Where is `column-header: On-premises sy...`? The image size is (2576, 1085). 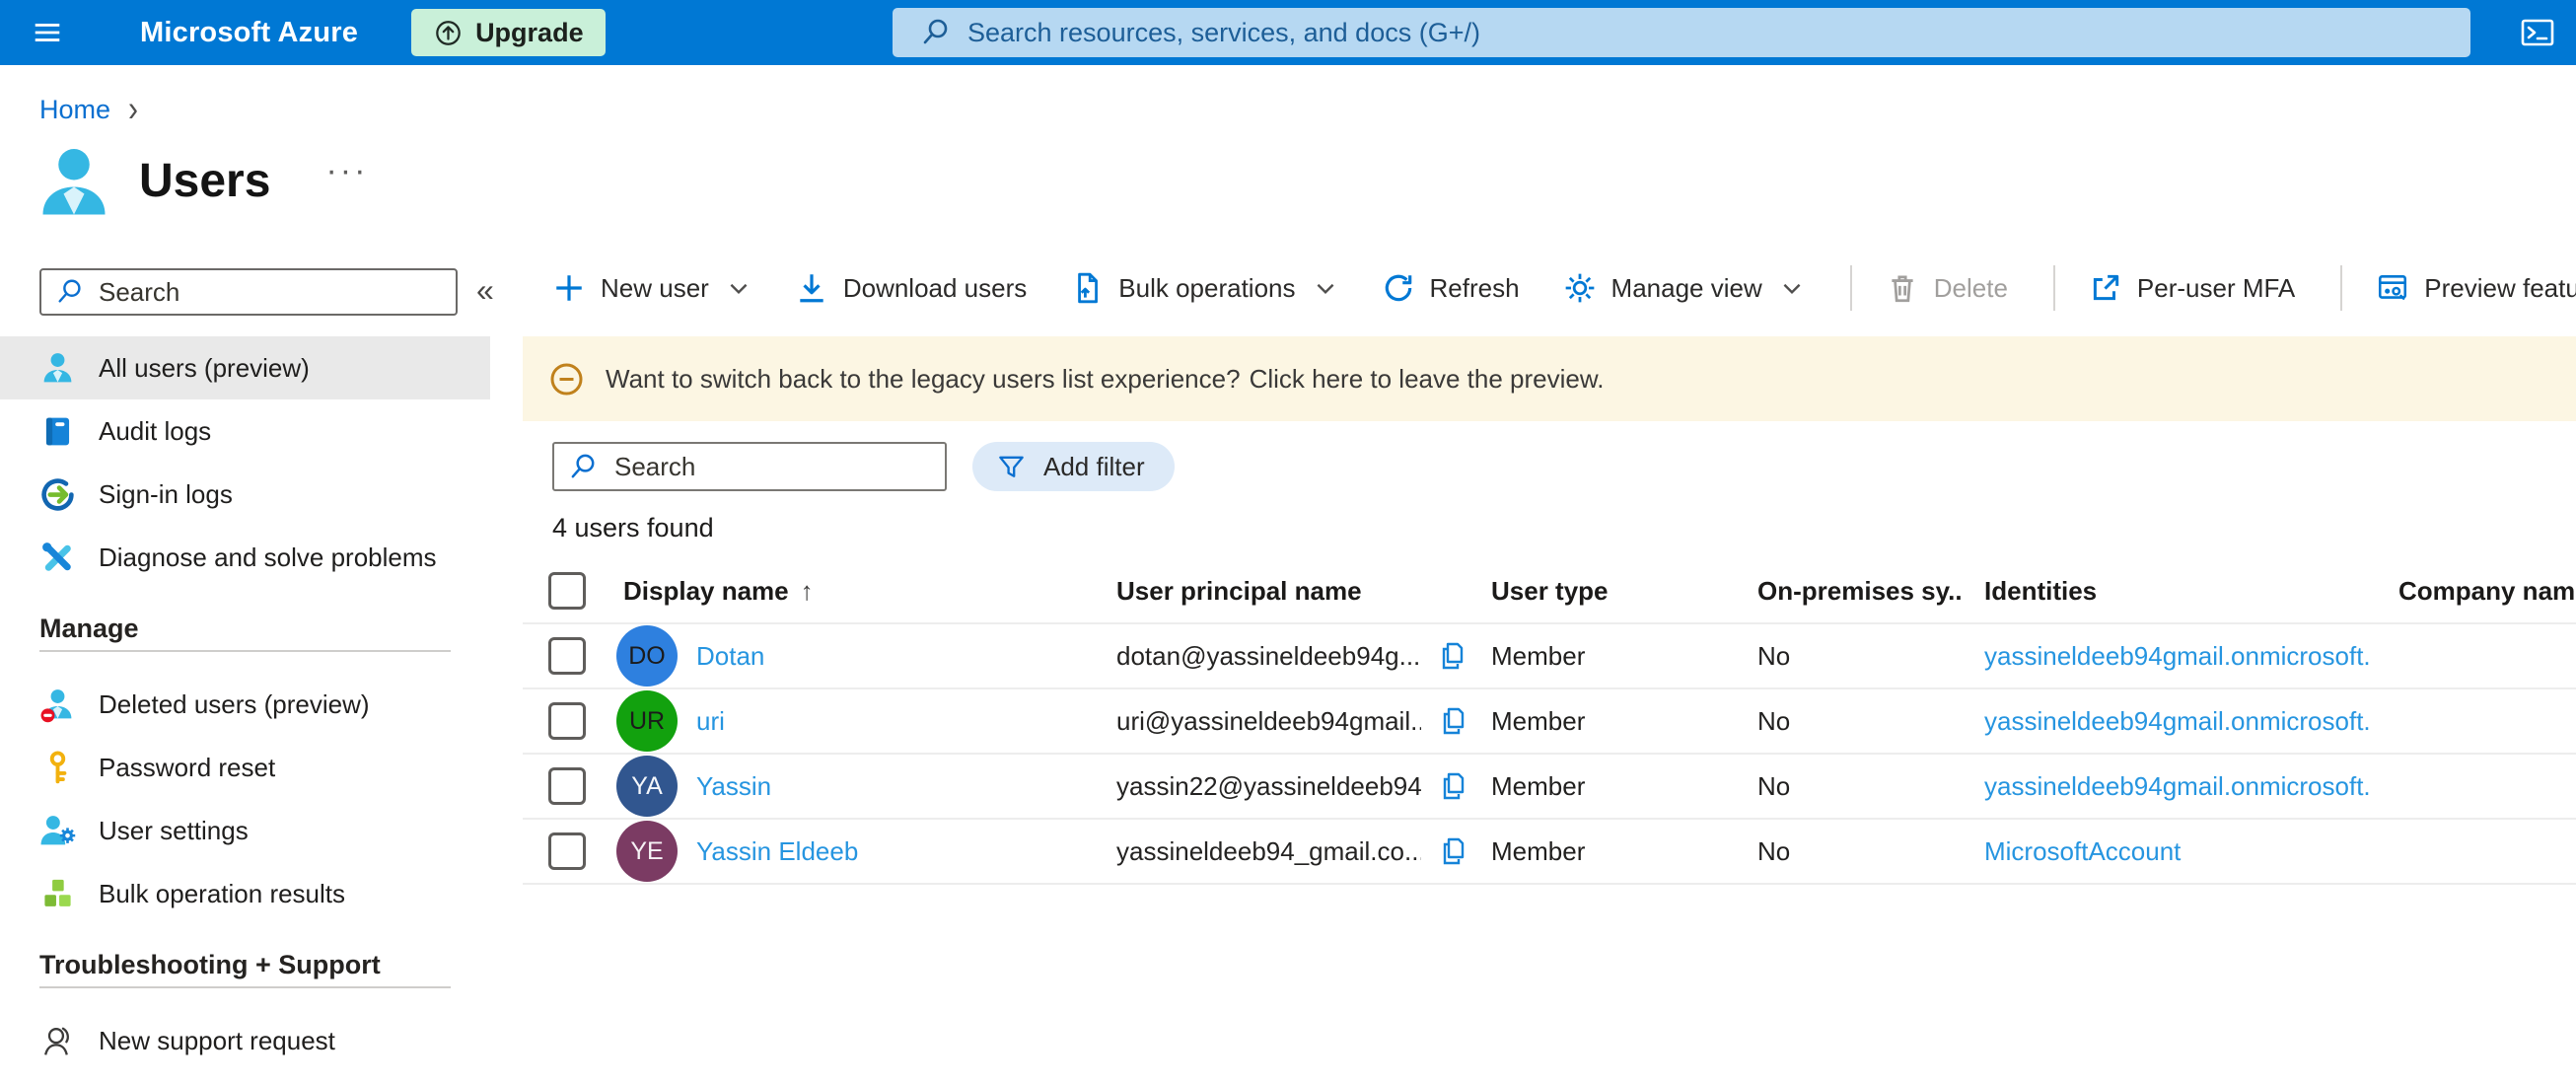 column-header: On-premises sy... is located at coordinates (1850, 591).